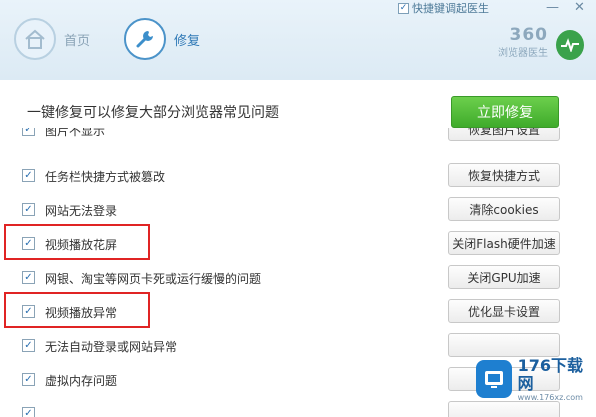 Image resolution: width=596 pixels, height=417 pixels. I want to click on watermark: 176下载网 www.176xz.com, so click(535, 379).